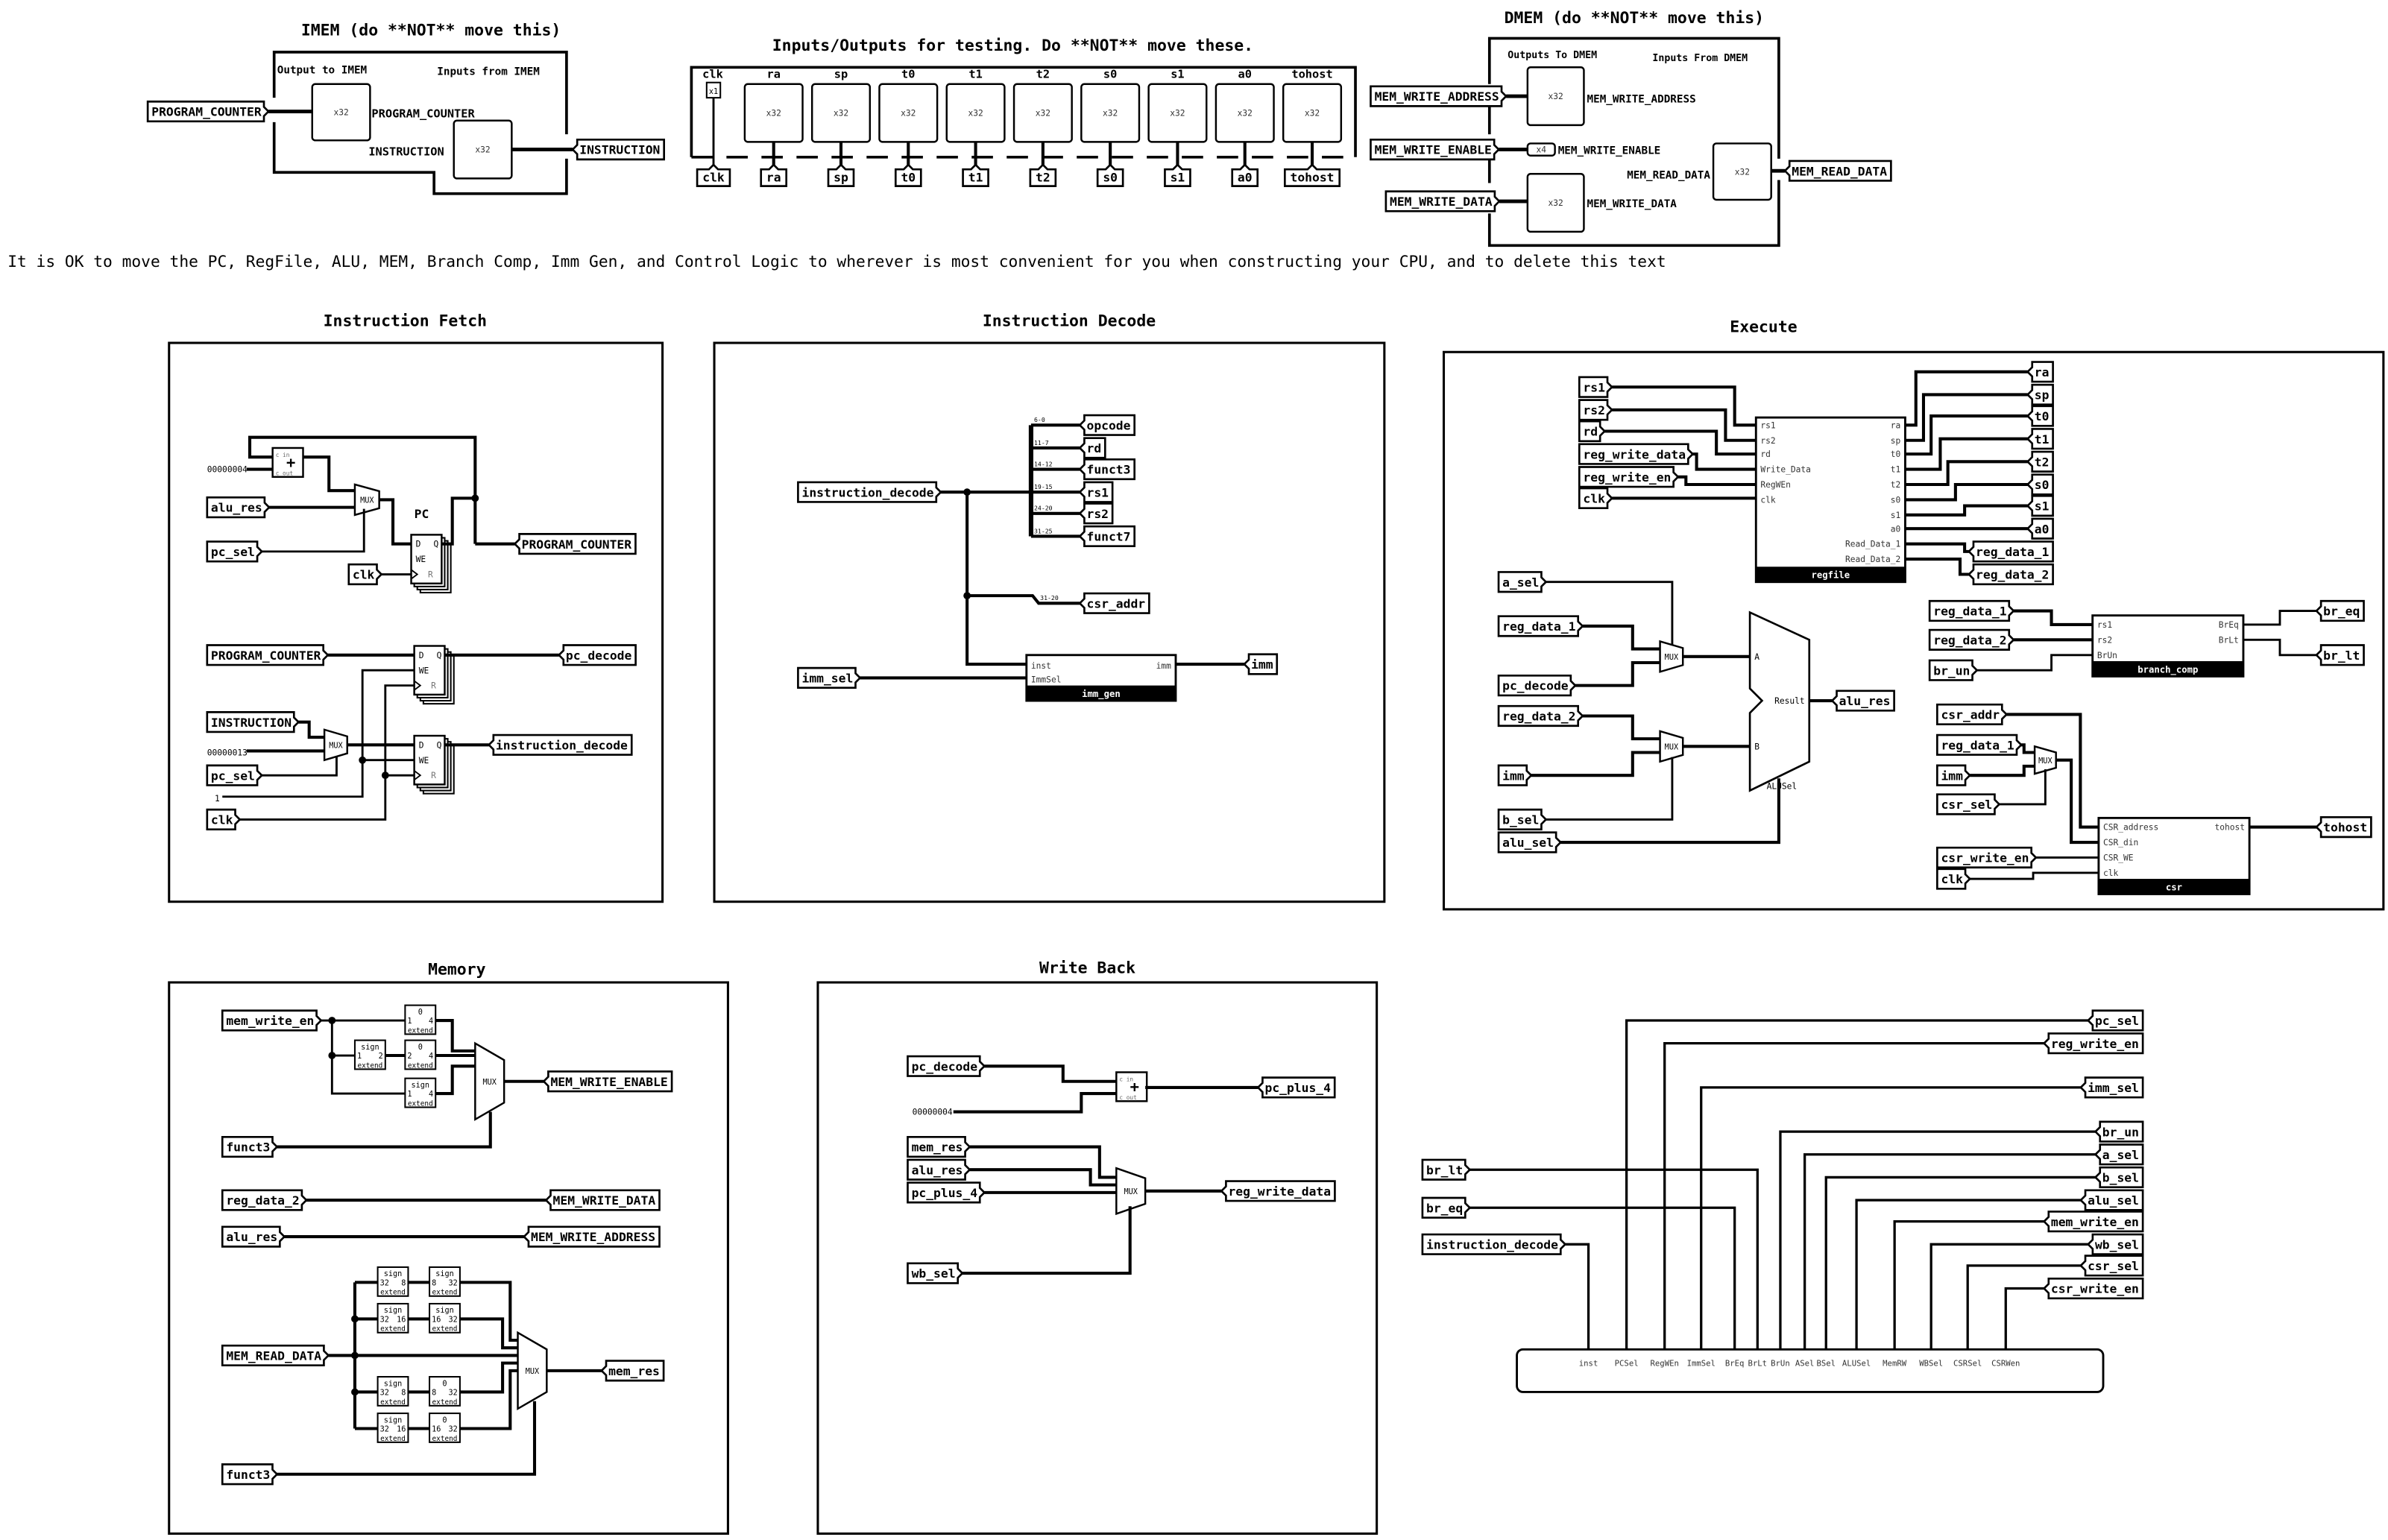 The height and width of the screenshot is (1540, 2388). What do you see at coordinates (933, 1112) in the screenshot?
I see `constant: 00000004` at bounding box center [933, 1112].